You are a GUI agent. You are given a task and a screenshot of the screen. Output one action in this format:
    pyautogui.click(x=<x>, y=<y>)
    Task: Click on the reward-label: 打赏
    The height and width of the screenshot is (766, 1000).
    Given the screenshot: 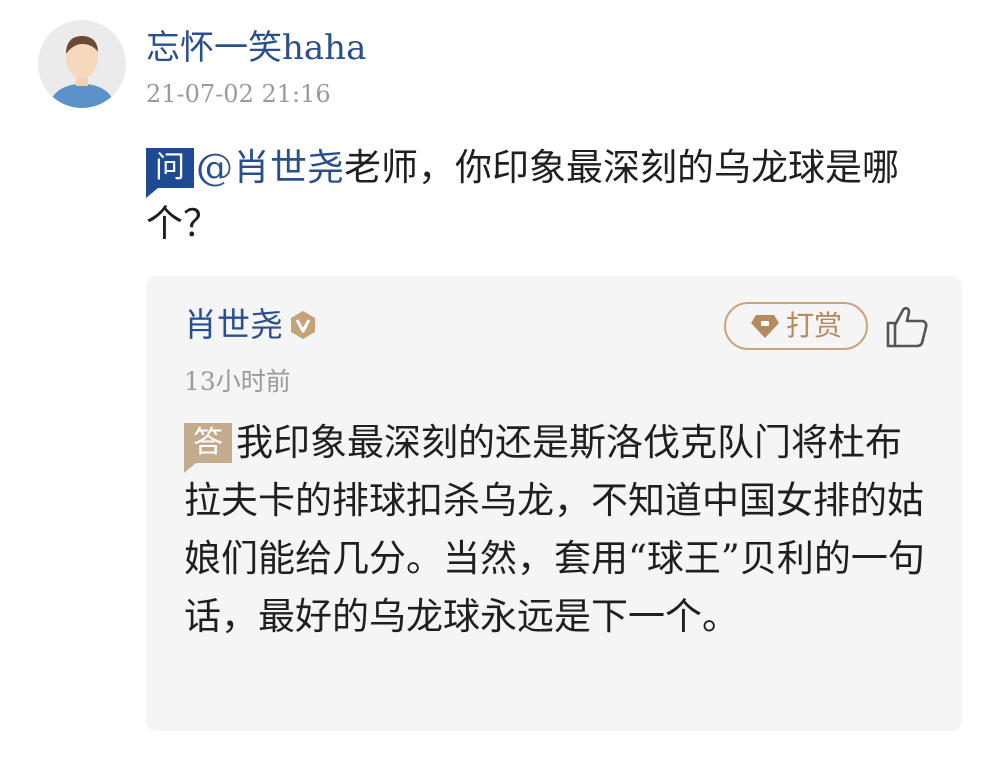 What is the action you would take?
    pyautogui.click(x=813, y=325)
    